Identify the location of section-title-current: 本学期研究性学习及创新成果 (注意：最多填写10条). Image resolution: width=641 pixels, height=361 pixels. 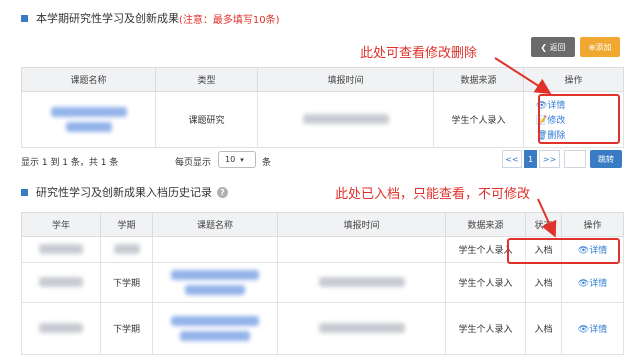
(150, 18).